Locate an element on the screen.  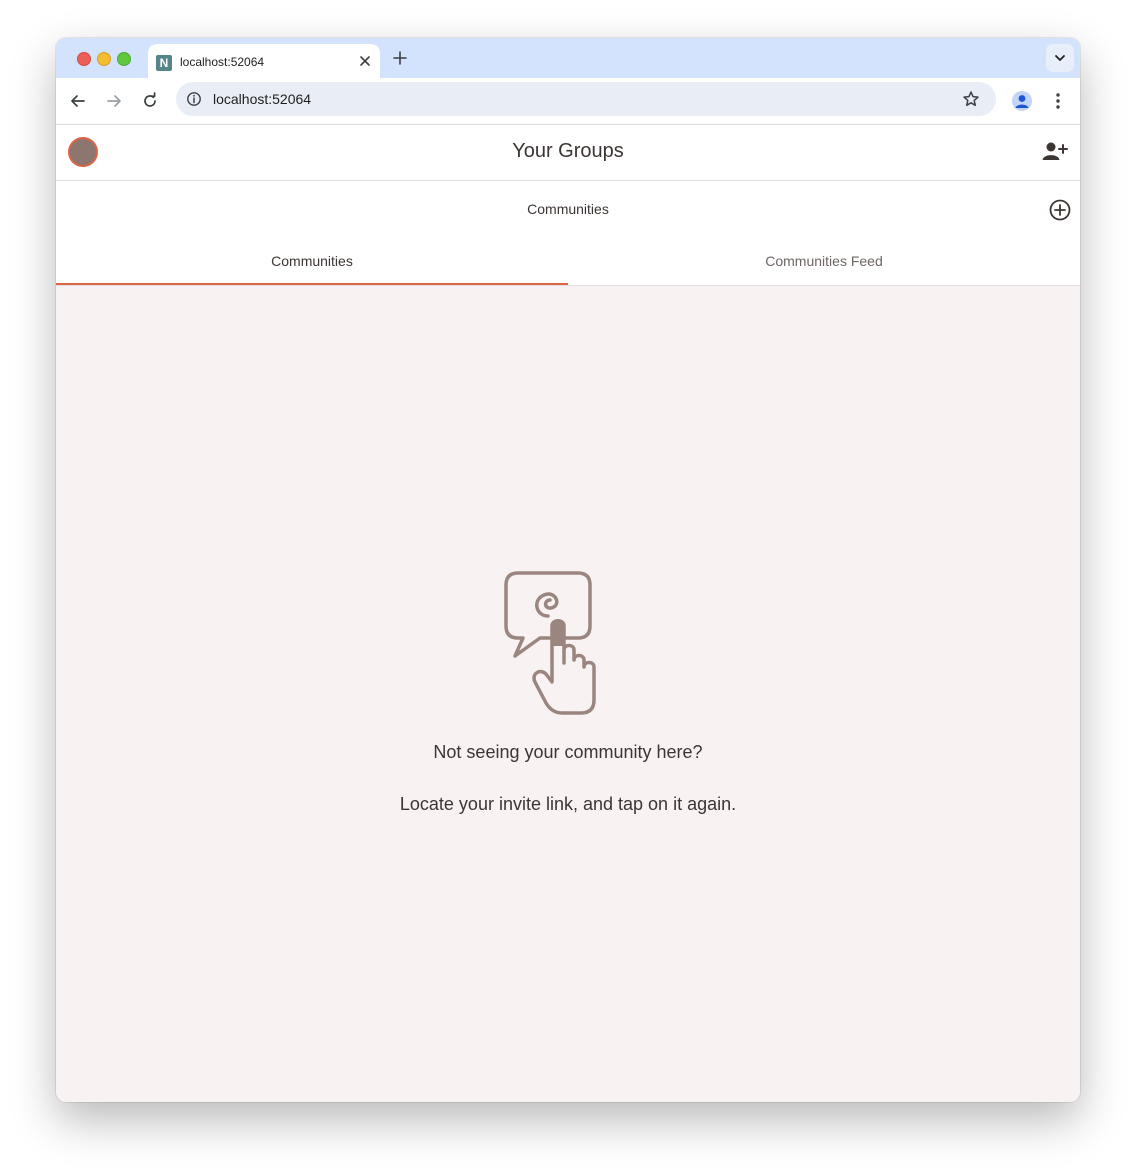
browser-titlebar: N localhost:52064 is located at coordinates (568, 58).